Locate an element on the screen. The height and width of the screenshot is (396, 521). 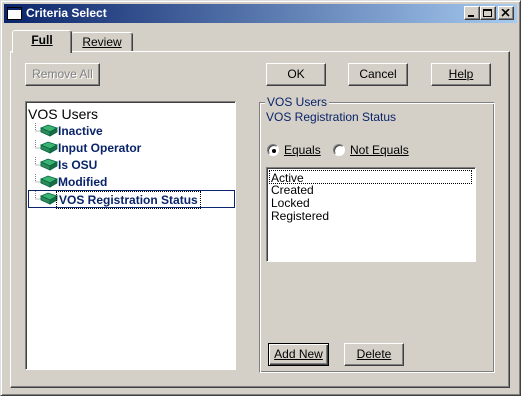
tree-root-vos-users: VOS Users is located at coordinates (63, 114).